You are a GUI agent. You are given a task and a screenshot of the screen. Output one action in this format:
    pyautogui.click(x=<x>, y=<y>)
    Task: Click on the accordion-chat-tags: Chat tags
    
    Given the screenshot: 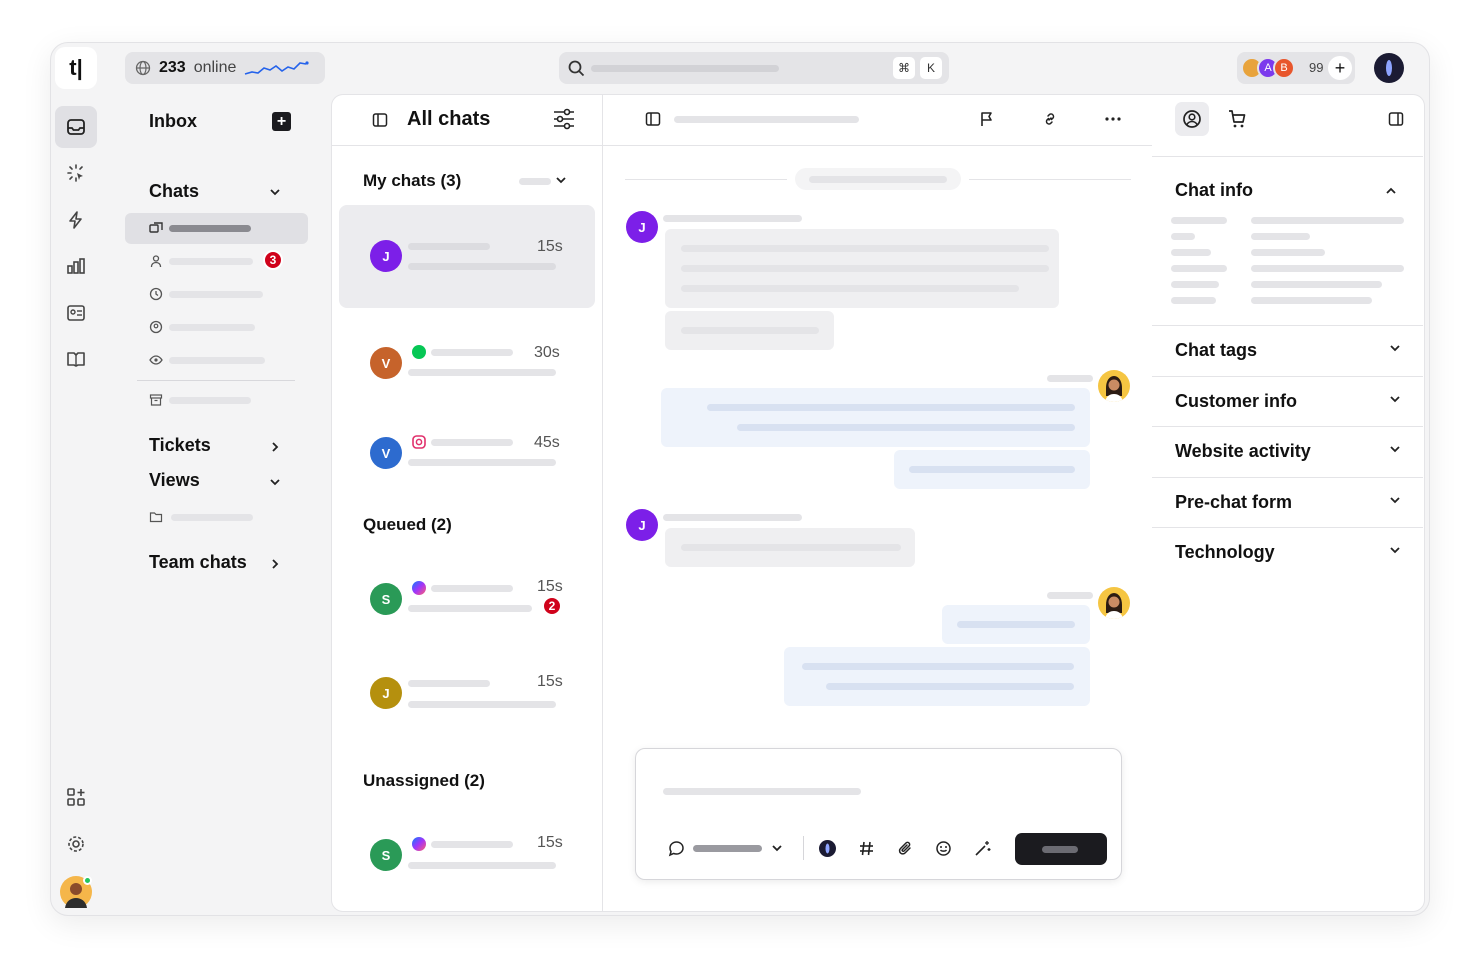 What is the action you would take?
    pyautogui.click(x=1287, y=350)
    